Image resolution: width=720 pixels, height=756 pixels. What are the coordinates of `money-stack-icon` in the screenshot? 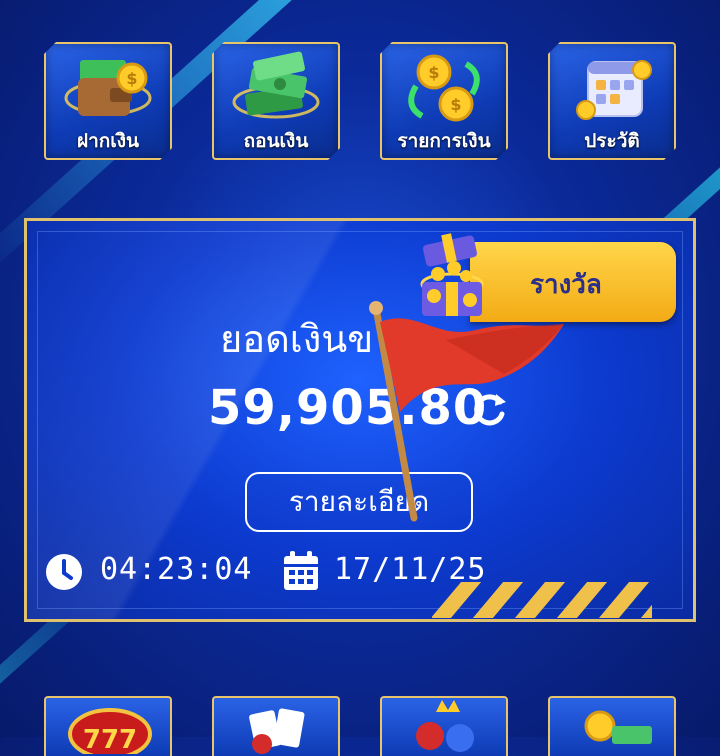 It's located at (618, 727).